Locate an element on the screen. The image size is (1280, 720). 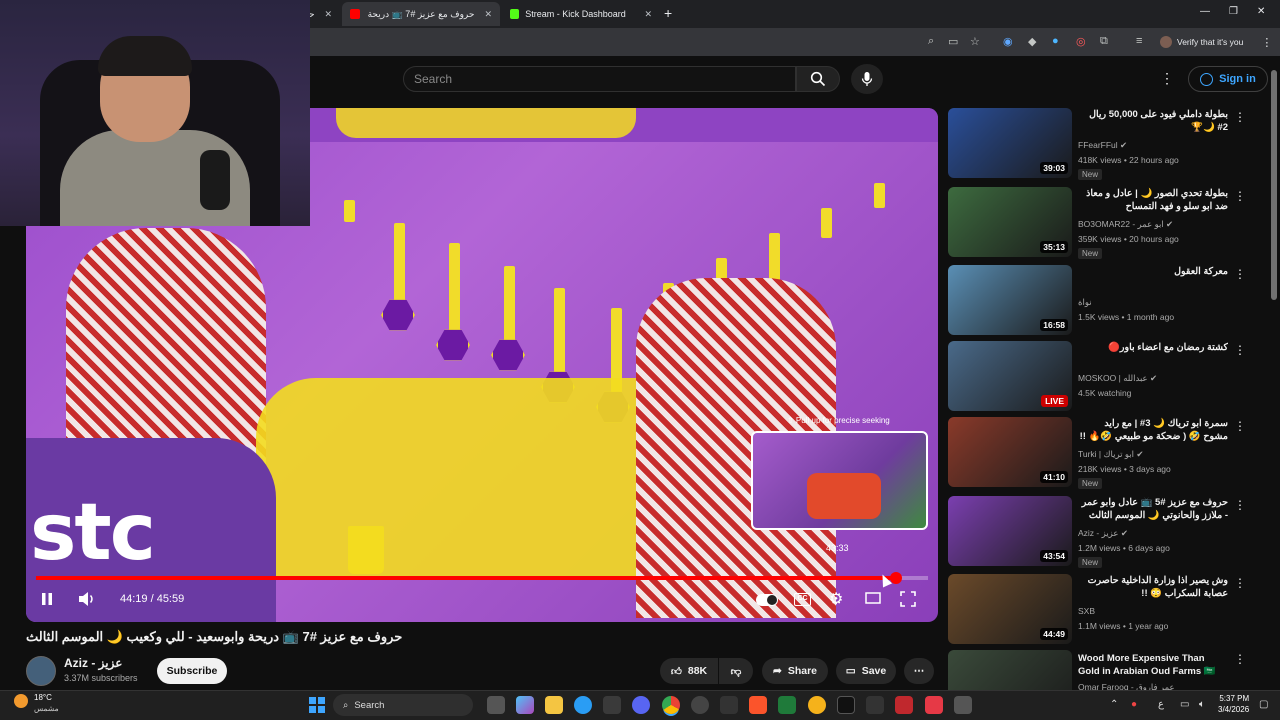
browser-tab-youtube: حروف مع عزيز #7 📺 دريحة ✕ is located at coordinates (421, 14).